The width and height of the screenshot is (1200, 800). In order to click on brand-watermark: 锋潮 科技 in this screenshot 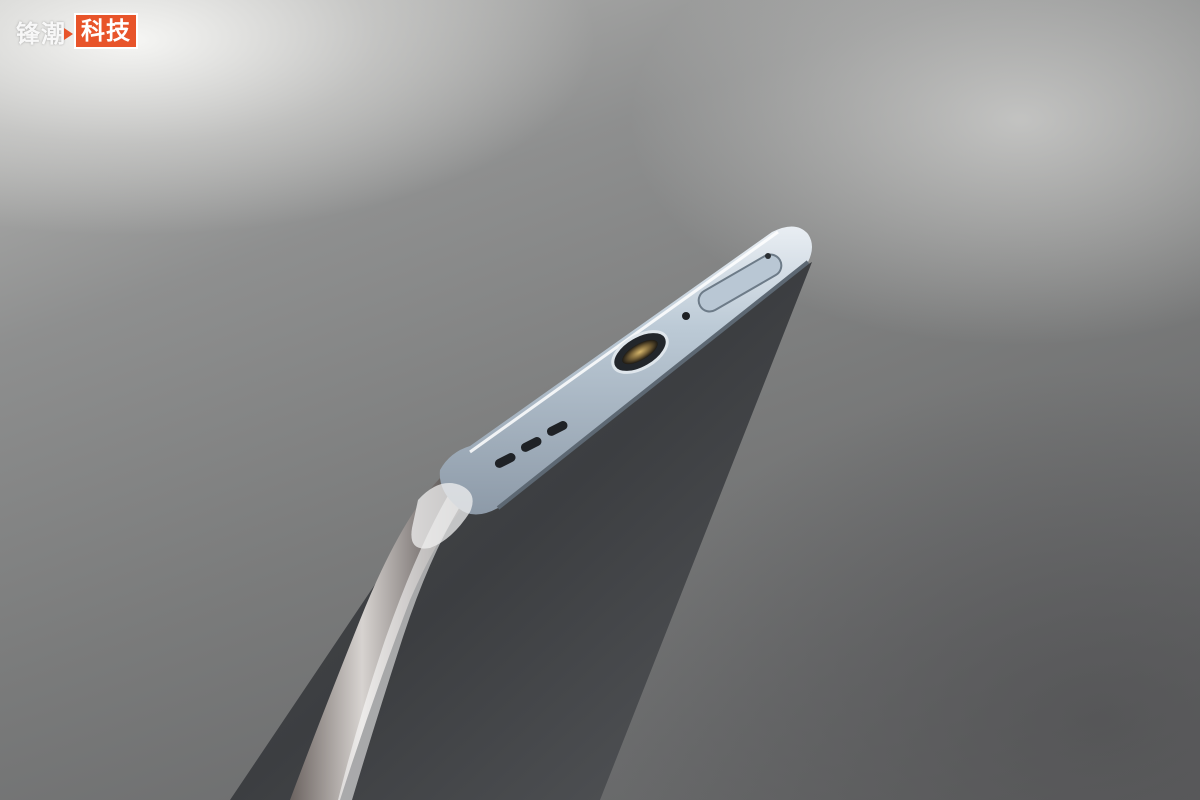, I will do `click(77, 31)`.